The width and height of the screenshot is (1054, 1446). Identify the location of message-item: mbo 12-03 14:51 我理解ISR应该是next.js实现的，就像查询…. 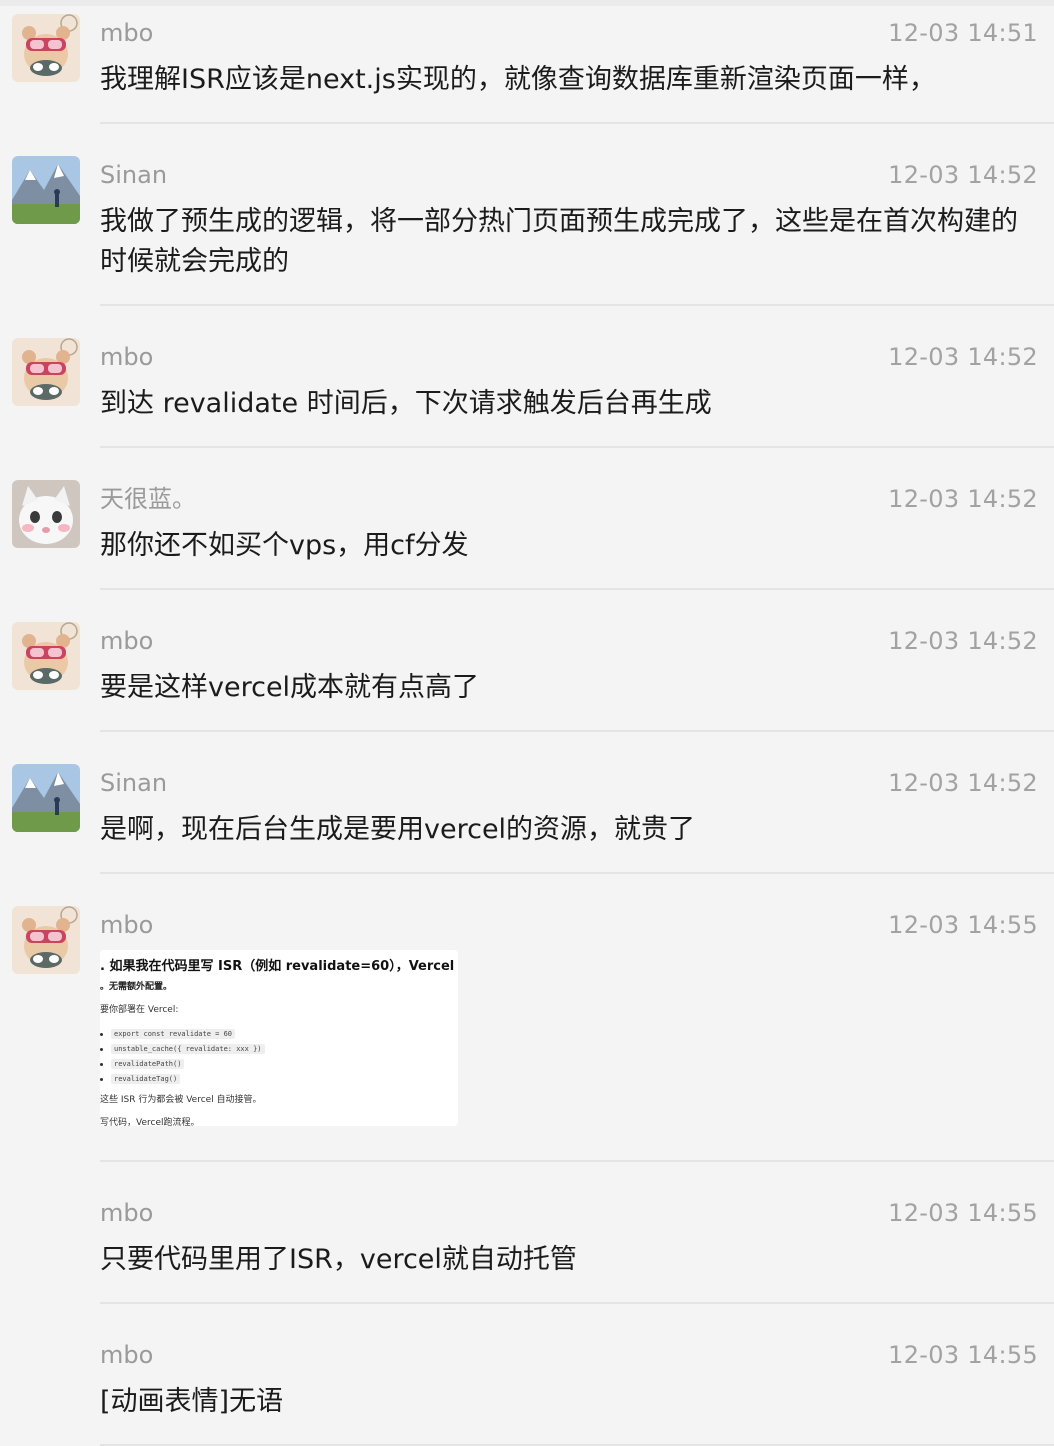
(527, 65).